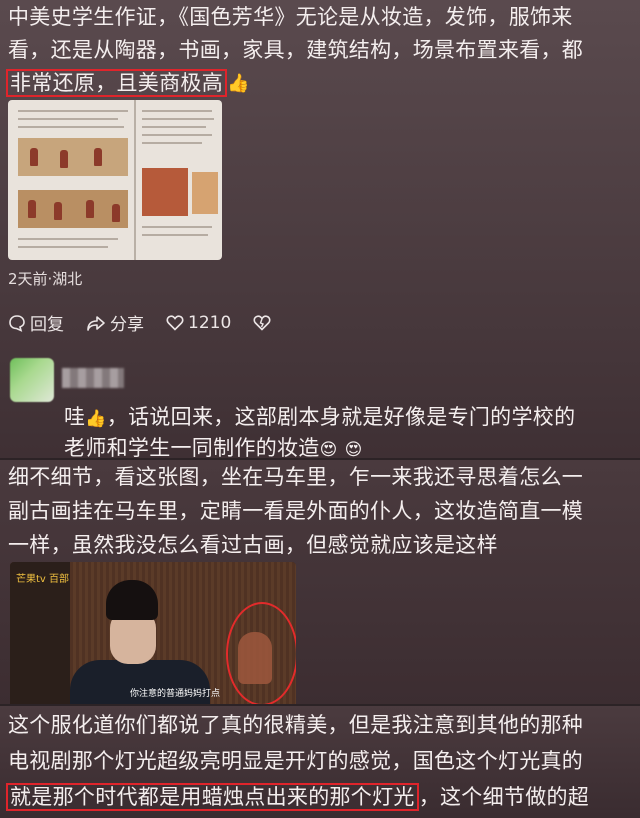 This screenshot has height=818, width=640. What do you see at coordinates (253, 545) in the screenshot?
I see `comment-line-3: 一样，虽然我没怎么看过古画，但感觉就应该是这样` at bounding box center [253, 545].